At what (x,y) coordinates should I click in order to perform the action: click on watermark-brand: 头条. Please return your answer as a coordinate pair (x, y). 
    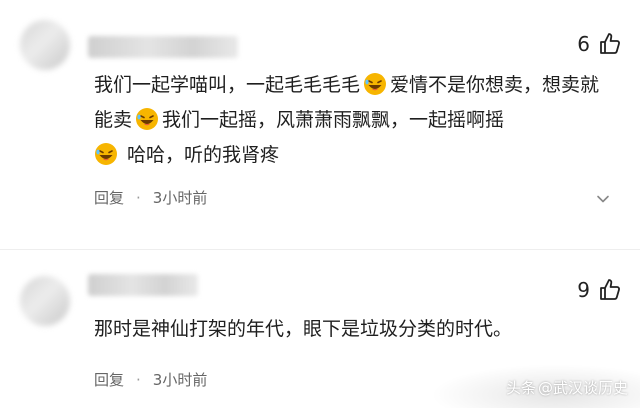
    Looking at the image, I should click on (520, 388).